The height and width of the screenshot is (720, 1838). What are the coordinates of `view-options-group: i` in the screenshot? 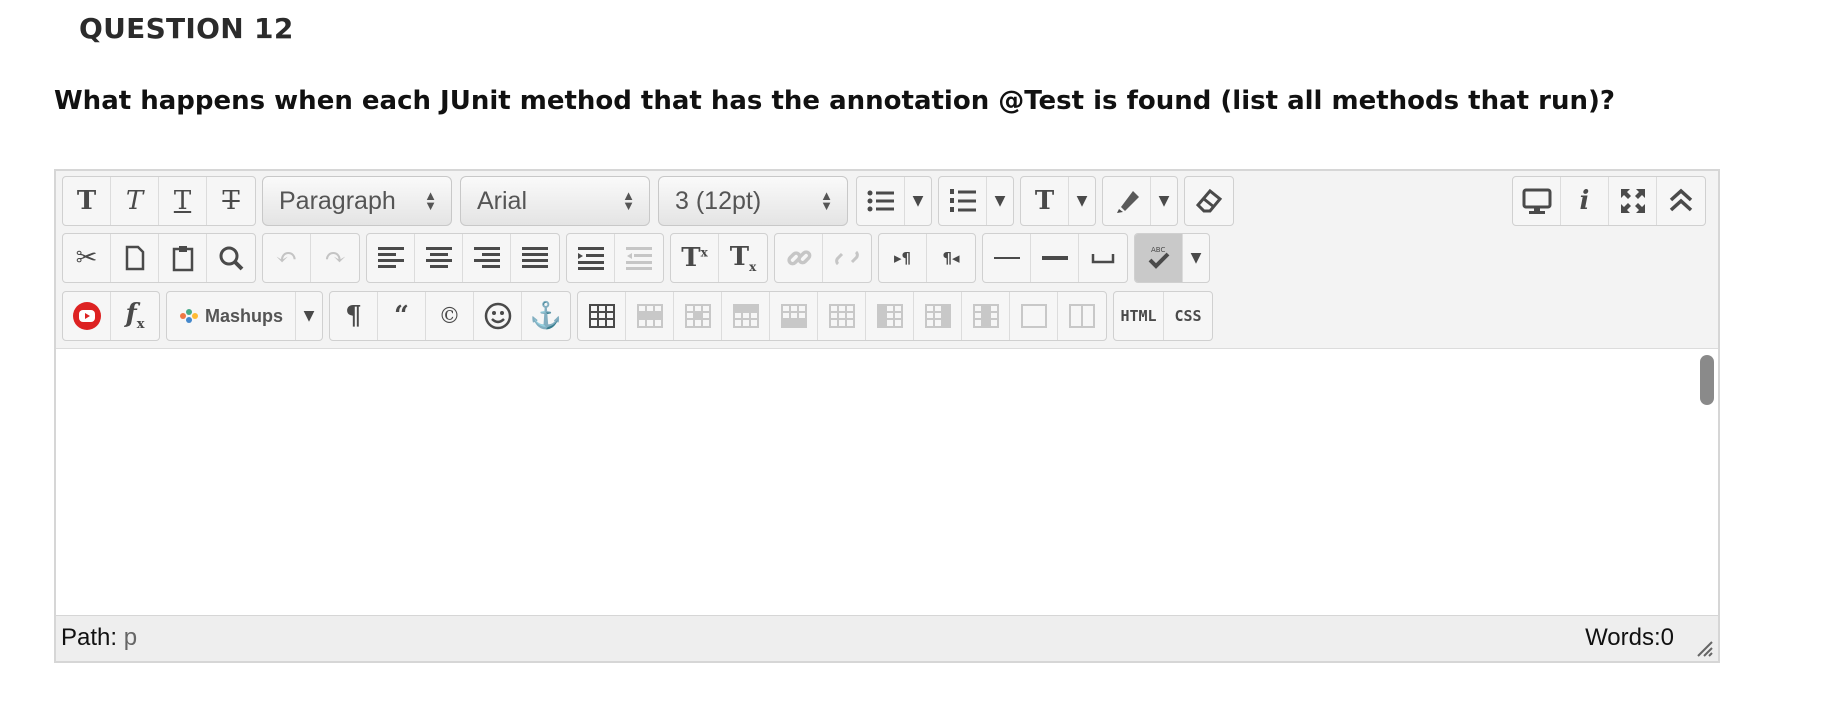 It's located at (1609, 201).